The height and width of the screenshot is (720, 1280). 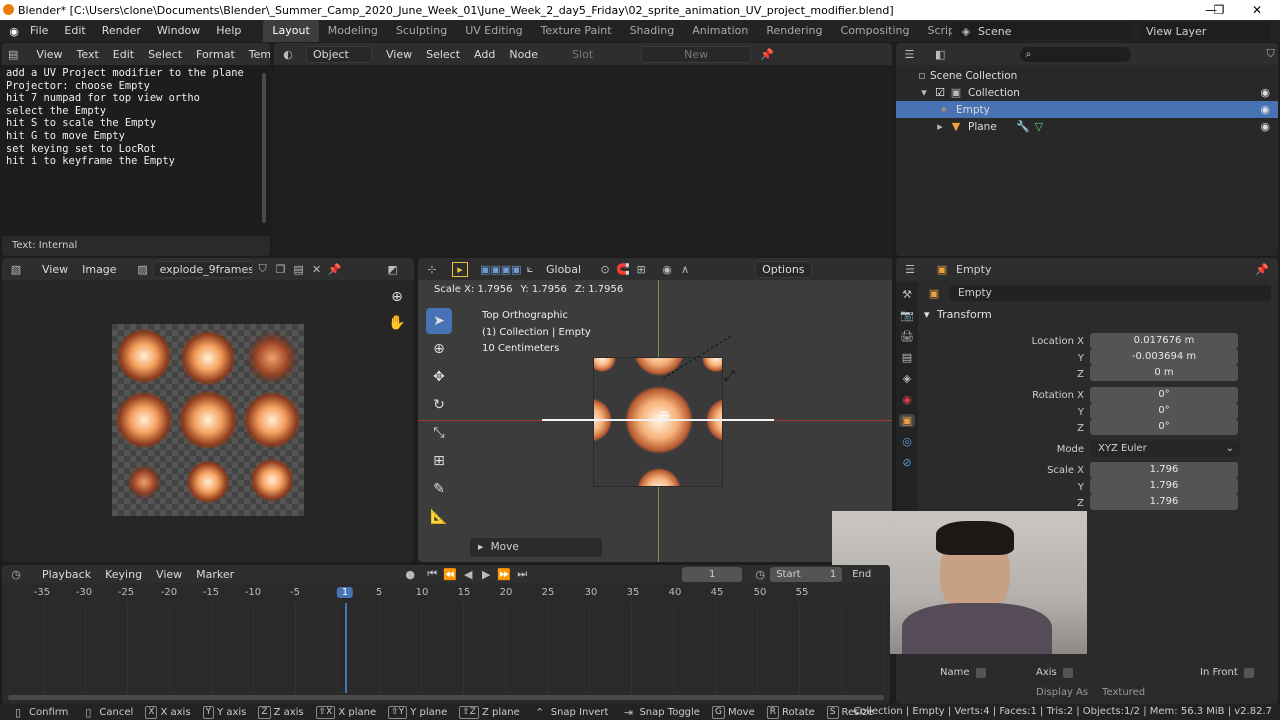 What do you see at coordinates (432, 269) in the screenshot?
I see `editor-type-icon: ⊹` at bounding box center [432, 269].